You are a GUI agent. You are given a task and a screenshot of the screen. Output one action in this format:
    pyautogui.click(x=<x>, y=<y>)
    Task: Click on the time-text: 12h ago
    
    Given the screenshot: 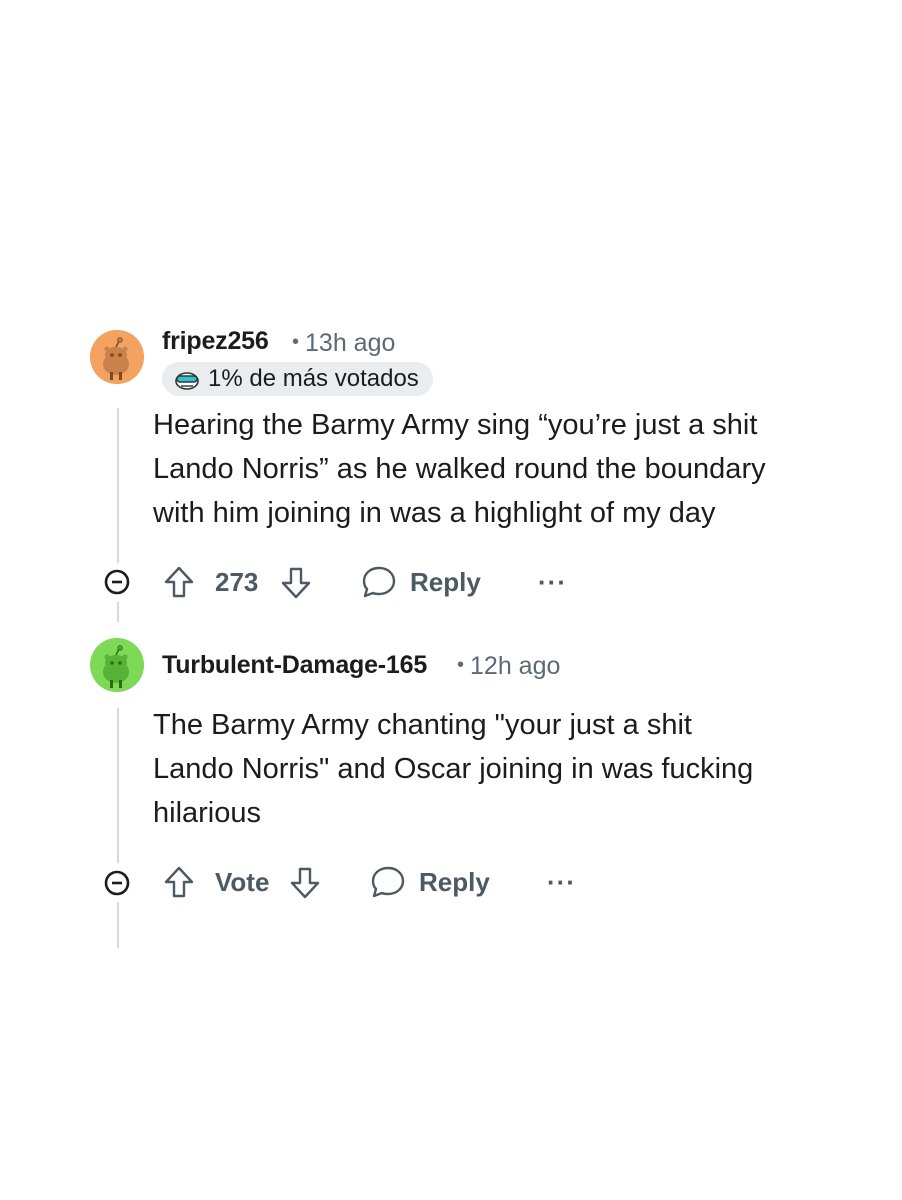 What is the action you would take?
    pyautogui.click(x=515, y=666)
    